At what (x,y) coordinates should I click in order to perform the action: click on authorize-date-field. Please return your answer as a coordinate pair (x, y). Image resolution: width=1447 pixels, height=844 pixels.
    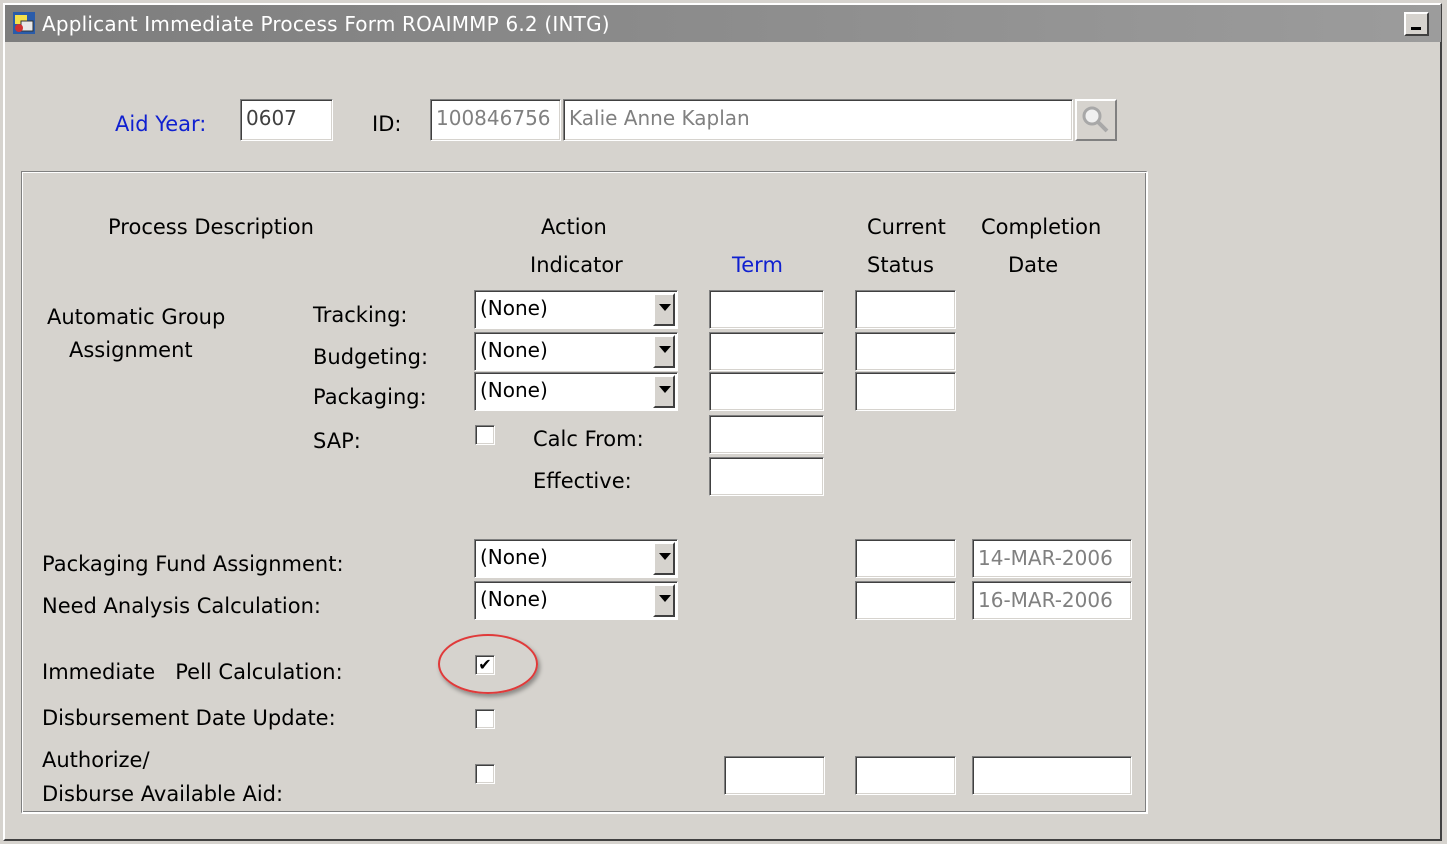
    Looking at the image, I should click on (1052, 775).